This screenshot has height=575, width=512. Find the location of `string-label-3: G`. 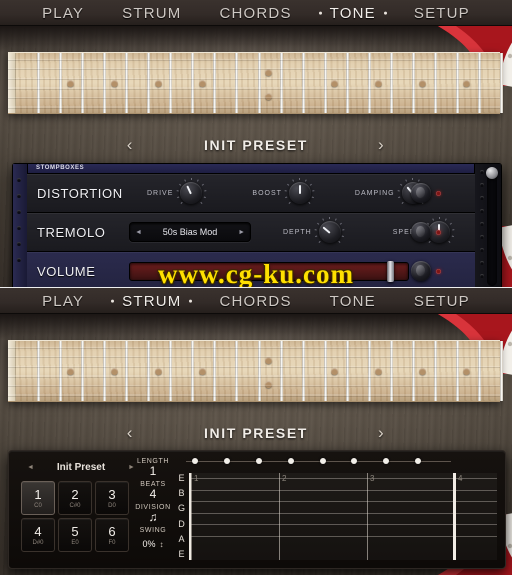

string-label-3: G is located at coordinates (181, 508).